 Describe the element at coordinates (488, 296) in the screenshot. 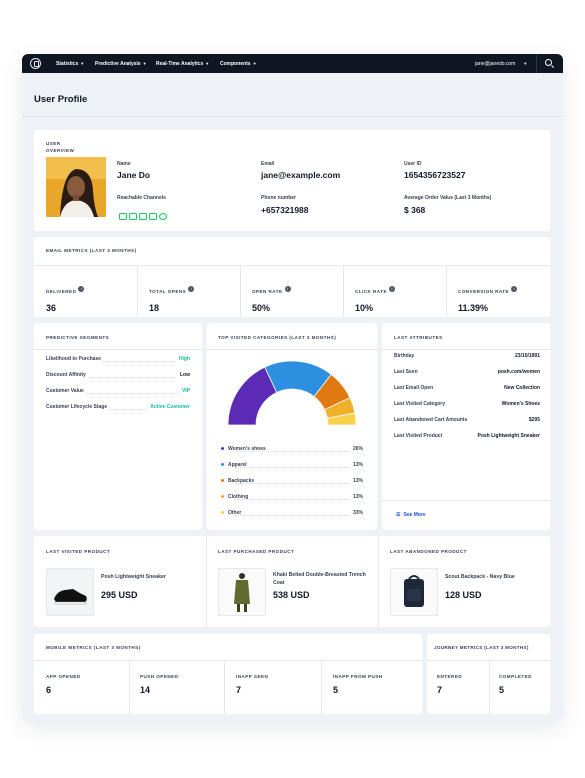

I see `metric-conversion-rate: CONVERSION RATEi 11.39%` at that location.